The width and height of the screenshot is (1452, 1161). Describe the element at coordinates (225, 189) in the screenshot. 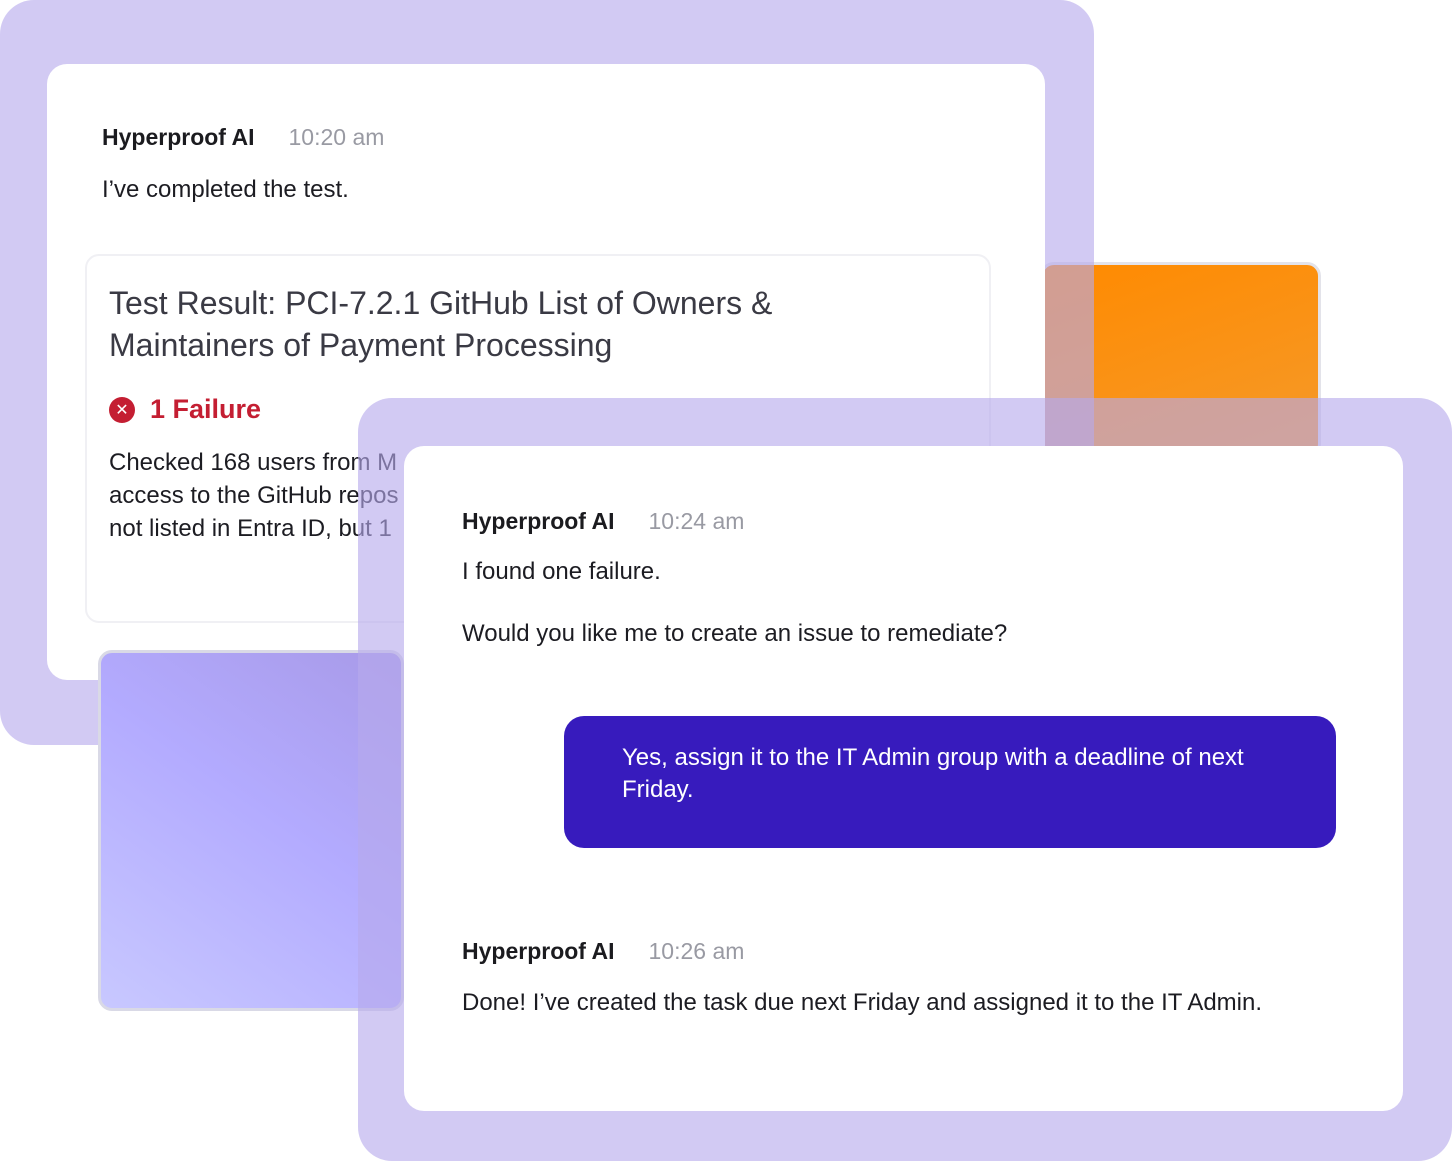

I see `message-text: I’ve completed the test.` at that location.